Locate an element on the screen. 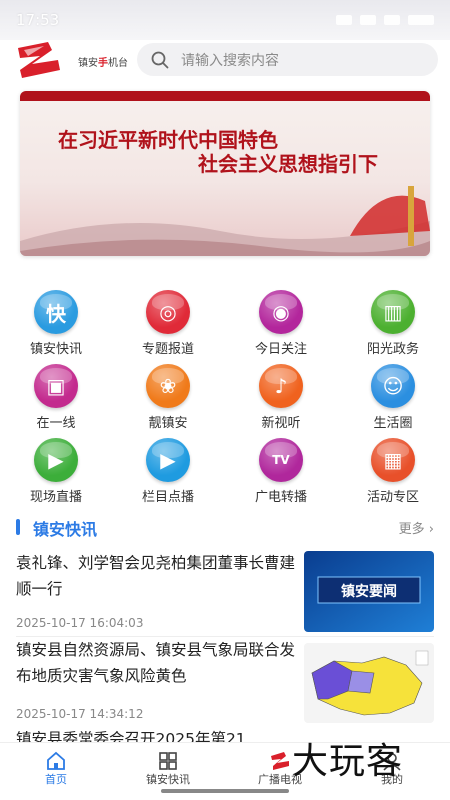 Image resolution: width=450 pixels, height=800 pixels. shortcut-2: ◎ 专题报道 is located at coordinates (168, 324).